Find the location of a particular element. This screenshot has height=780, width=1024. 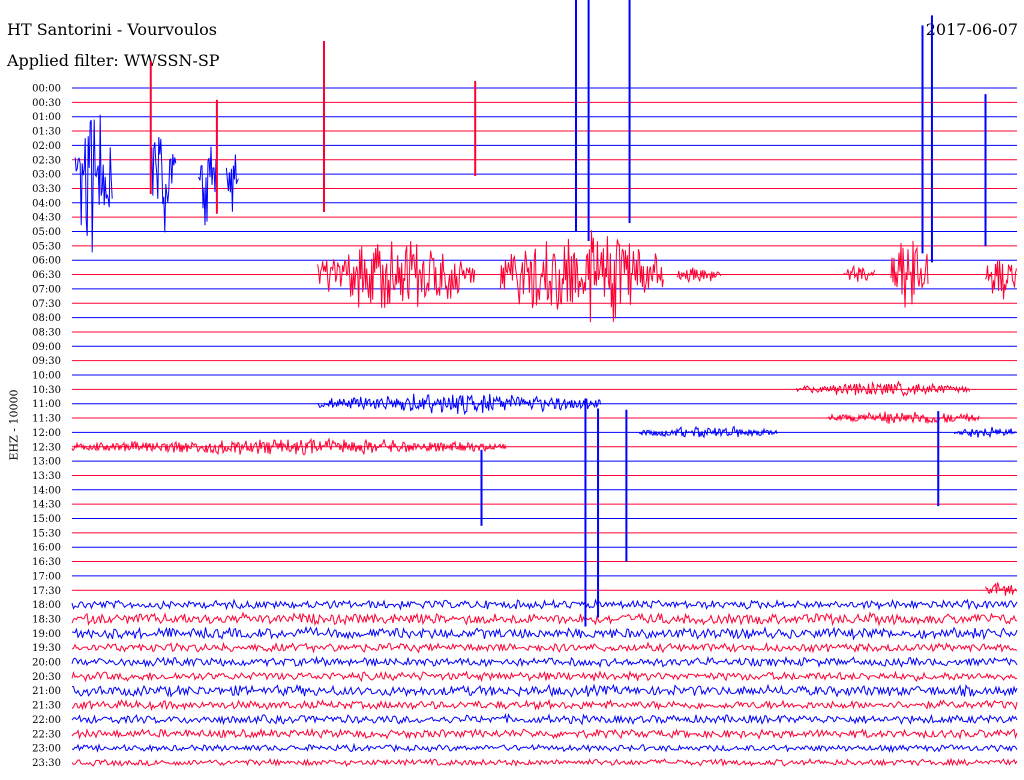

row-time-label: 12:30 is located at coordinates (46, 447).